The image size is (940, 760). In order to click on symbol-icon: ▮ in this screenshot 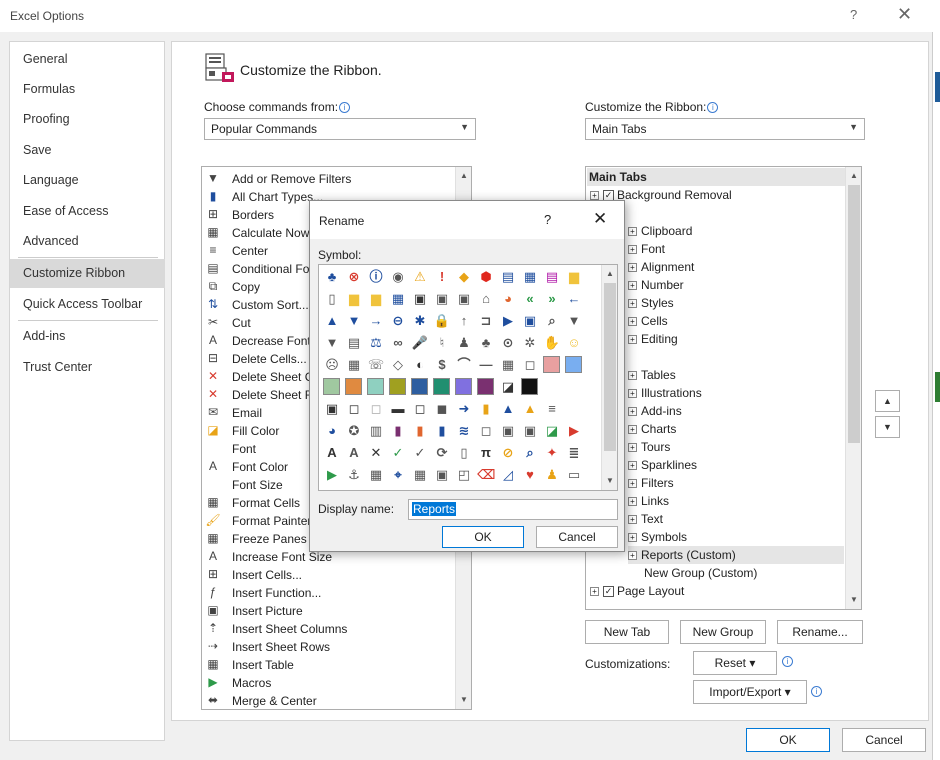, I will do `click(398, 431)`.